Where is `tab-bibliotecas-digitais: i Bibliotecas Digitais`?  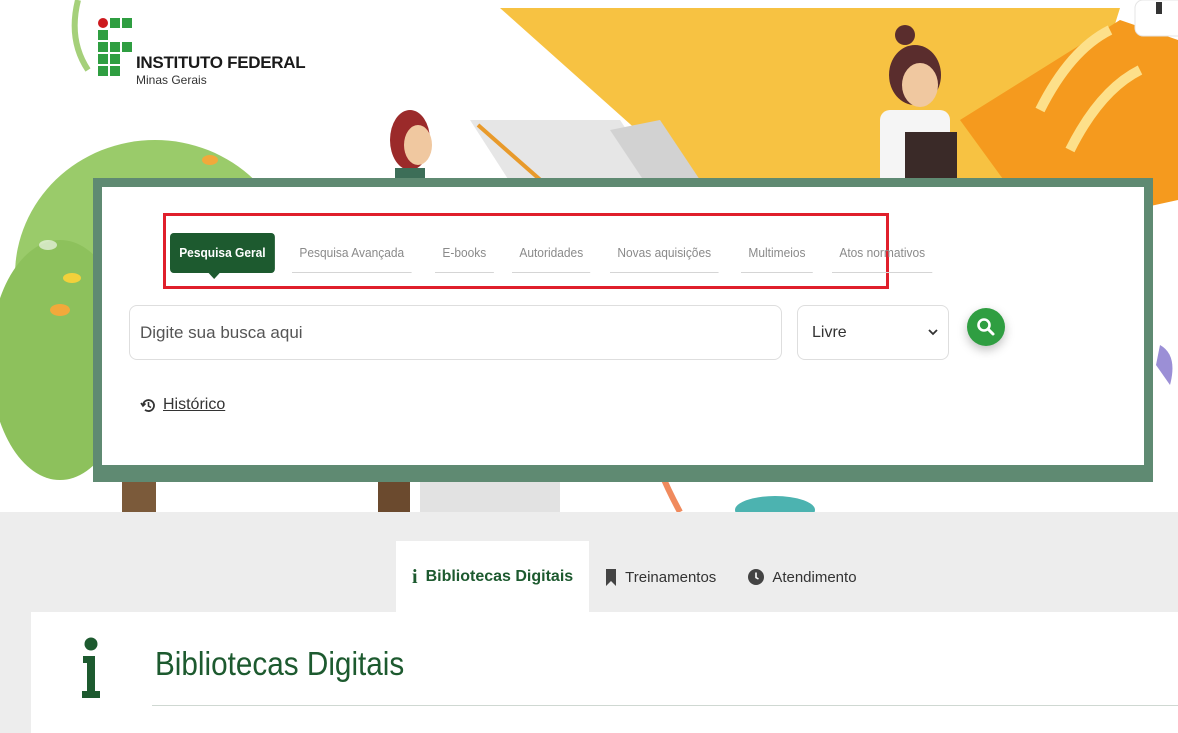 tab-bibliotecas-digitais: i Bibliotecas Digitais is located at coordinates (493, 577).